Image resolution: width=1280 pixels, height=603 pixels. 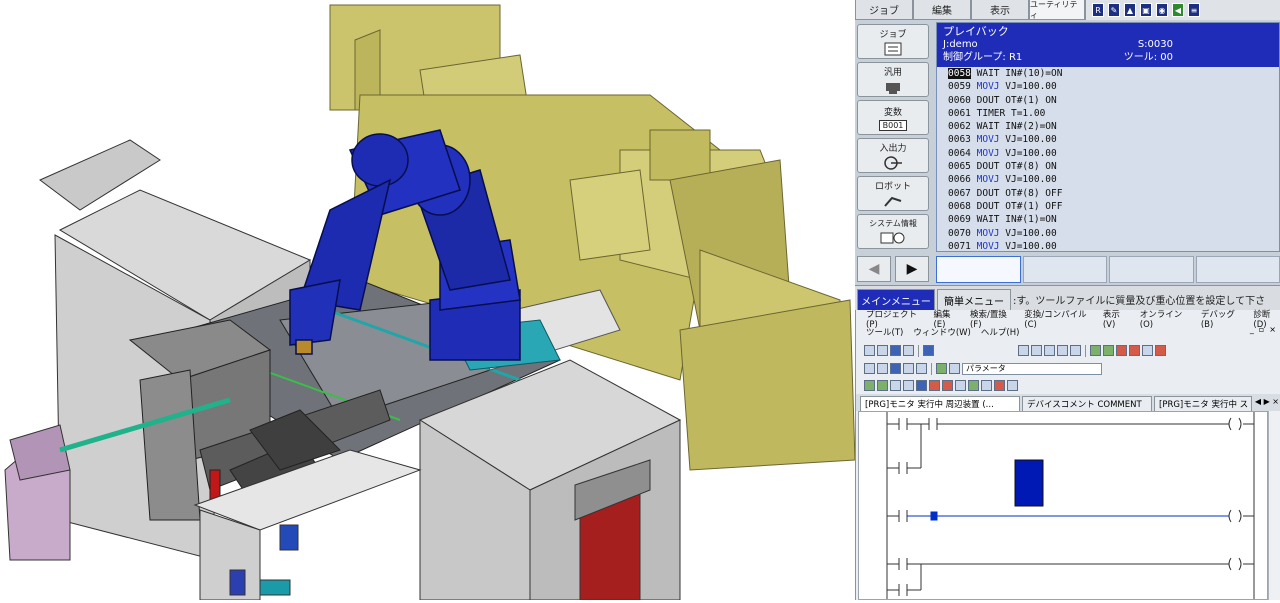 What do you see at coordinates (1058, 319) in the screenshot?
I see `menu-item: 変換/コンパイル(C)` at bounding box center [1058, 319].